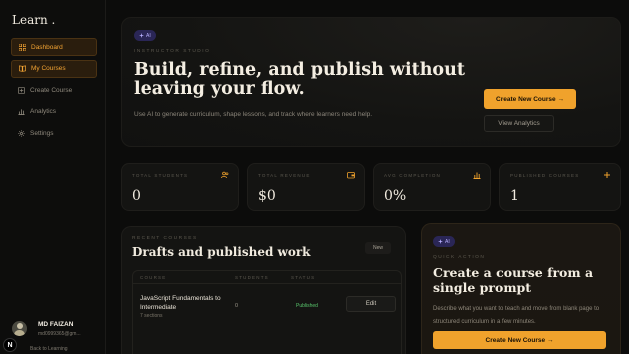 The image size is (629, 354). What do you see at coordinates (560, 187) in the screenshot?
I see `stat-card-published-courses: PUBLISHED COURSES 1` at bounding box center [560, 187].